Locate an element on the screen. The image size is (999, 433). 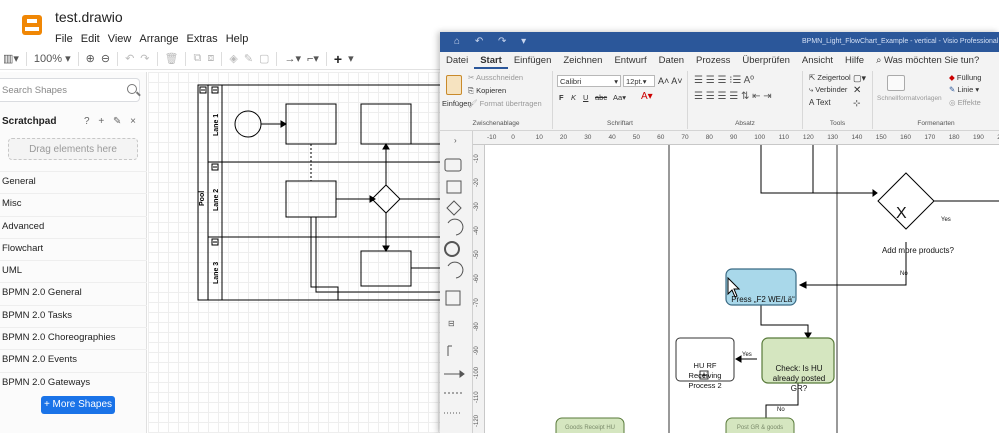
quick-access-toolbar: ⌂ ↶ ↷ ▾ is located at coordinates (493, 41).